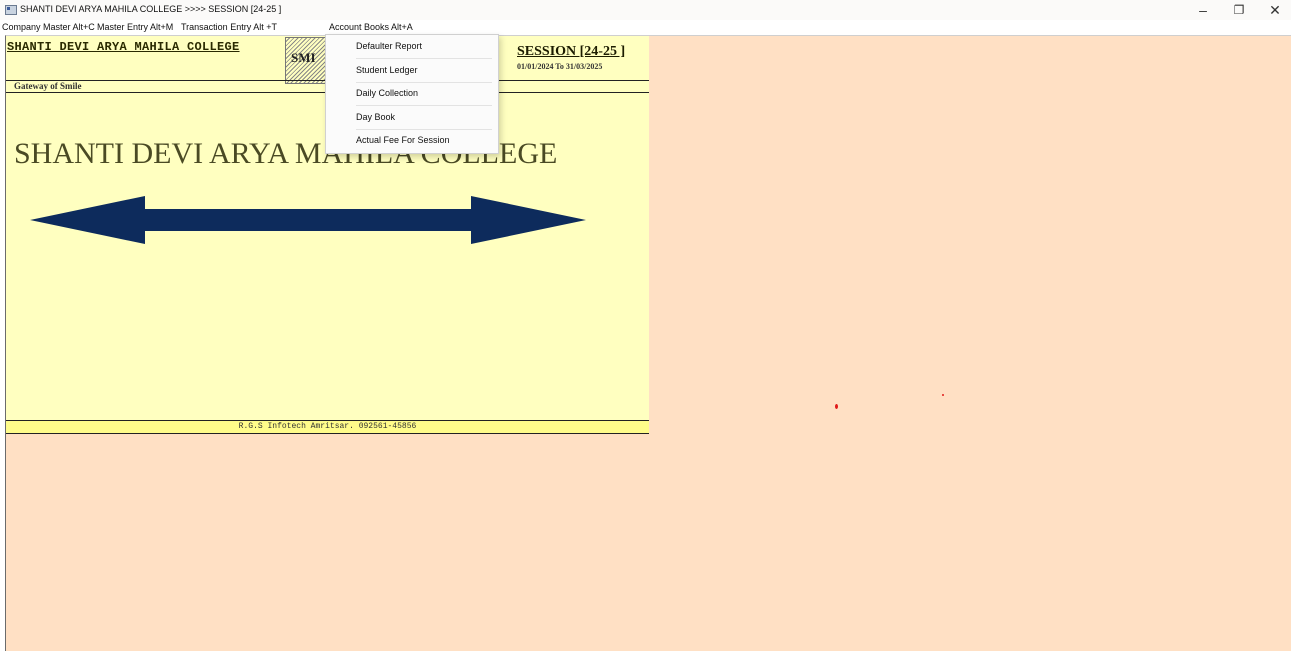  I want to click on app-icon, so click(11, 10).